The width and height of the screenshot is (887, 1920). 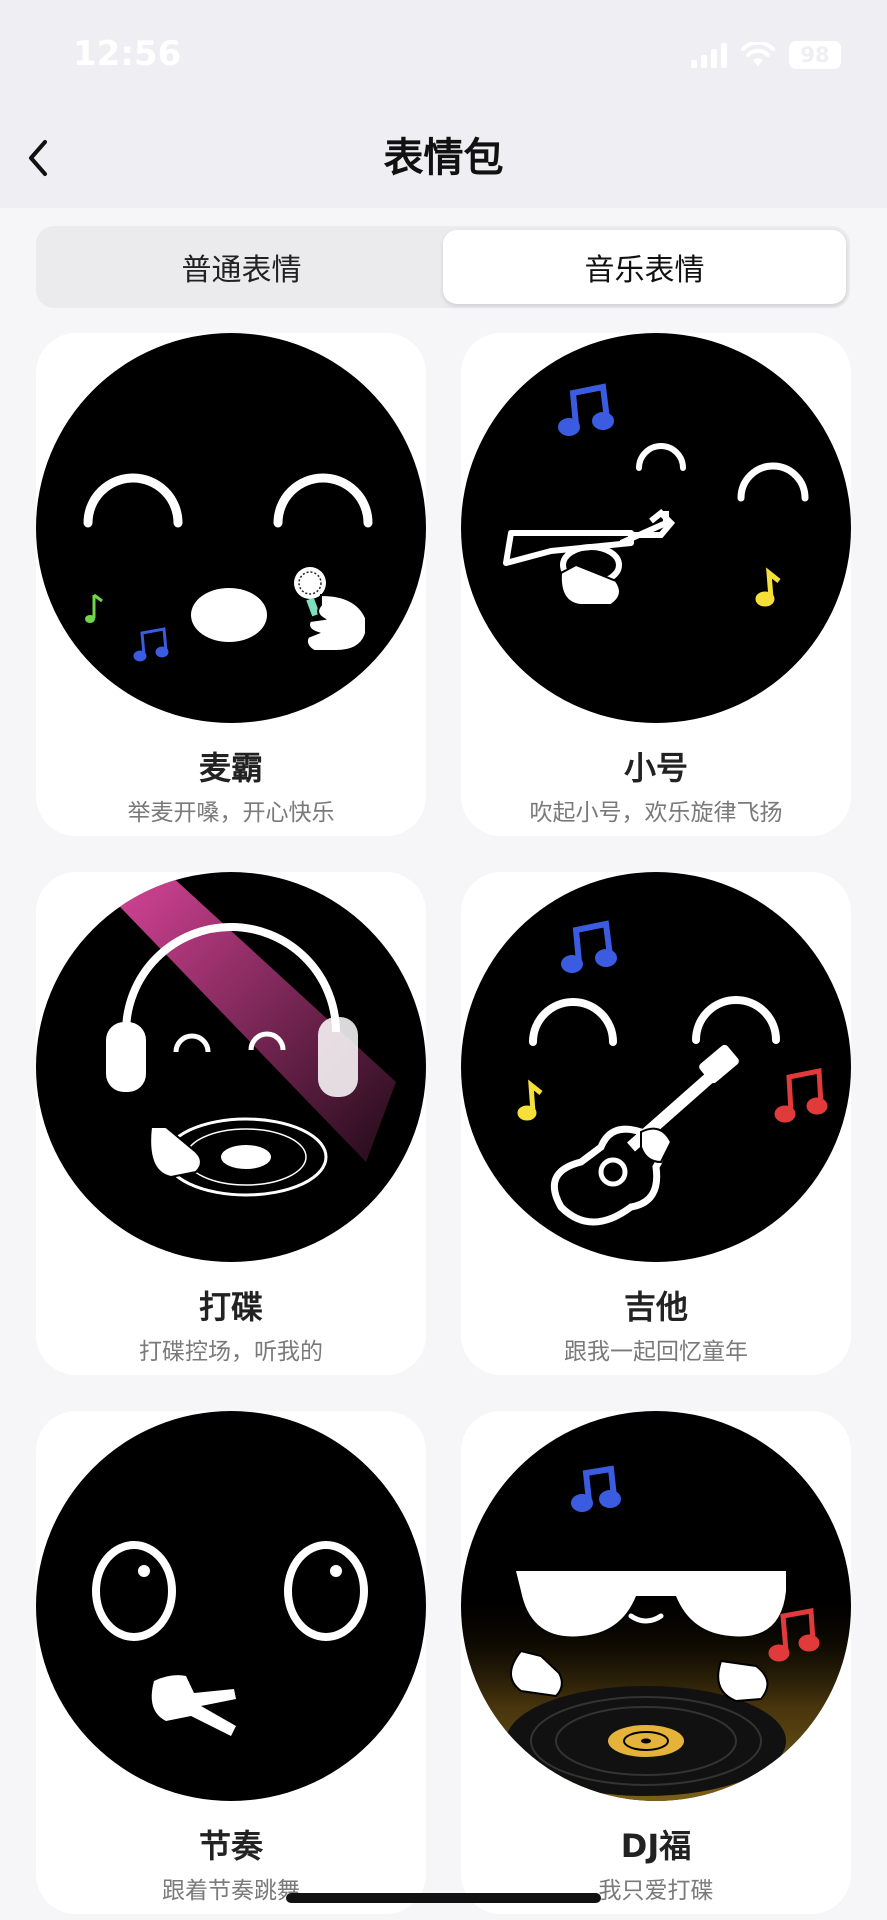 I want to click on sticker-name: 打碟, so click(x=230, y=1307).